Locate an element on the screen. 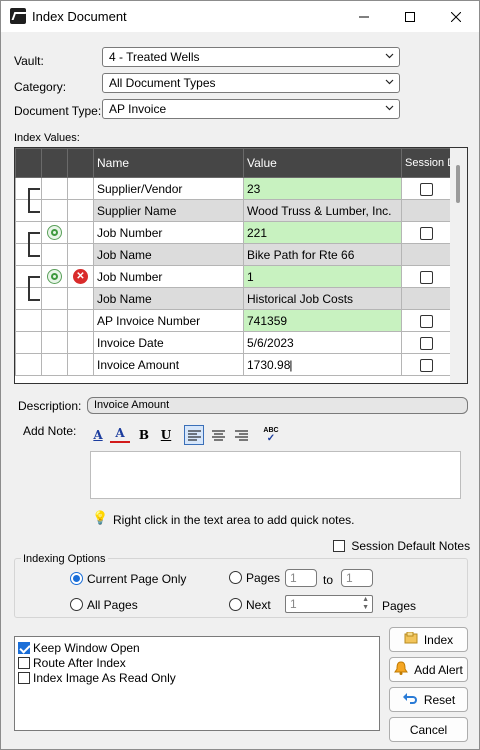  keep-window-open-label: Keep Window Open is located at coordinates (86, 648).